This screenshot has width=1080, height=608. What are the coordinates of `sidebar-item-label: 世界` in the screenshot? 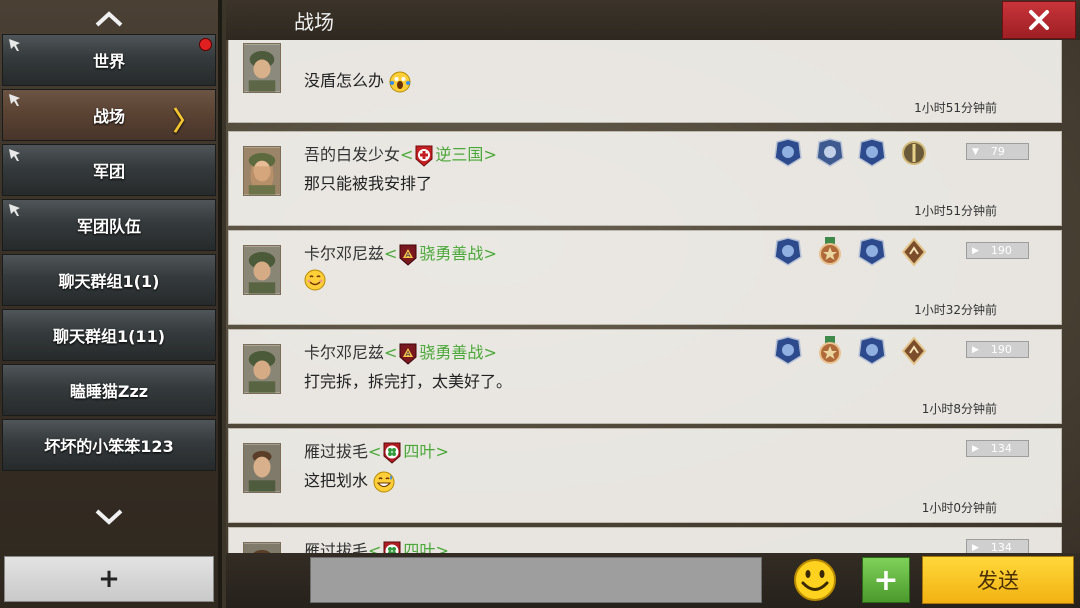 It's located at (108, 61).